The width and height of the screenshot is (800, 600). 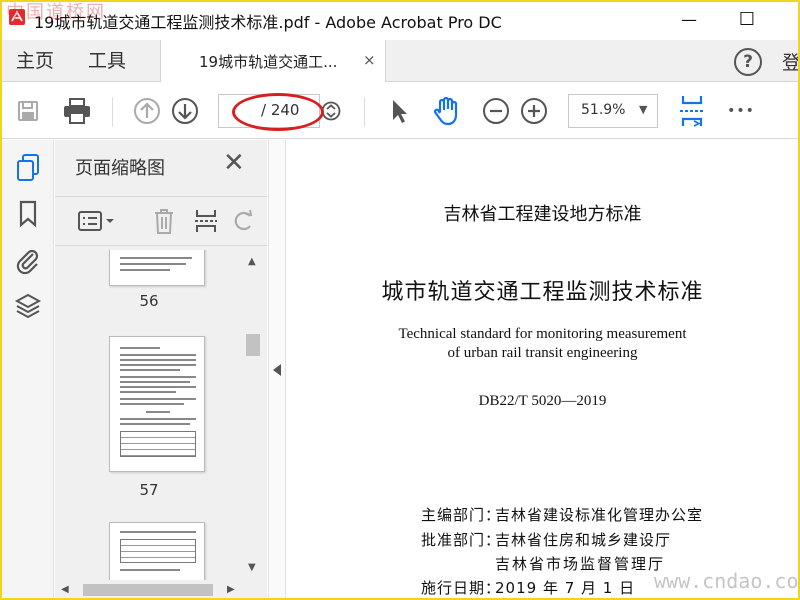 I want to click on thumbnails-icon, so click(x=28, y=167).